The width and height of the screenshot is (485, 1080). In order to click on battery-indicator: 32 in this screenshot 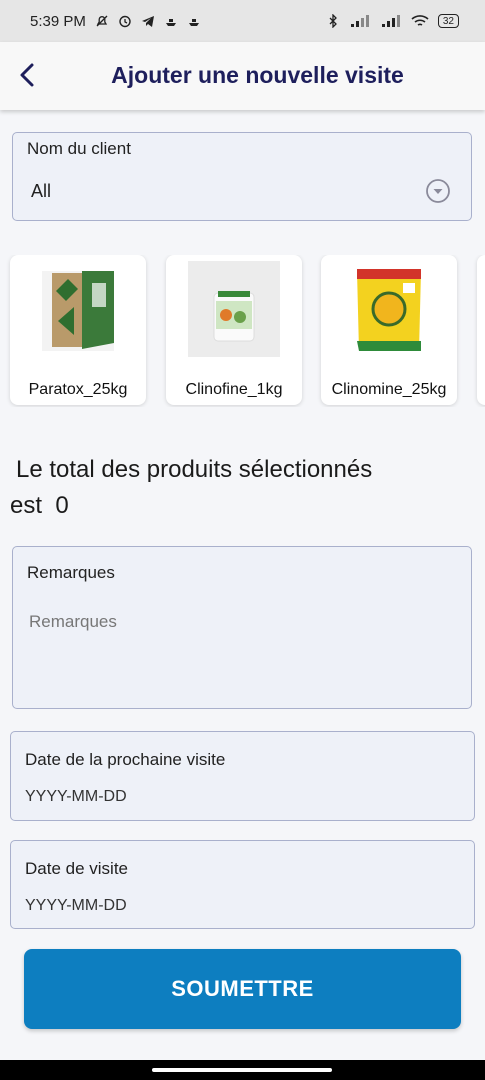, I will do `click(448, 21)`.